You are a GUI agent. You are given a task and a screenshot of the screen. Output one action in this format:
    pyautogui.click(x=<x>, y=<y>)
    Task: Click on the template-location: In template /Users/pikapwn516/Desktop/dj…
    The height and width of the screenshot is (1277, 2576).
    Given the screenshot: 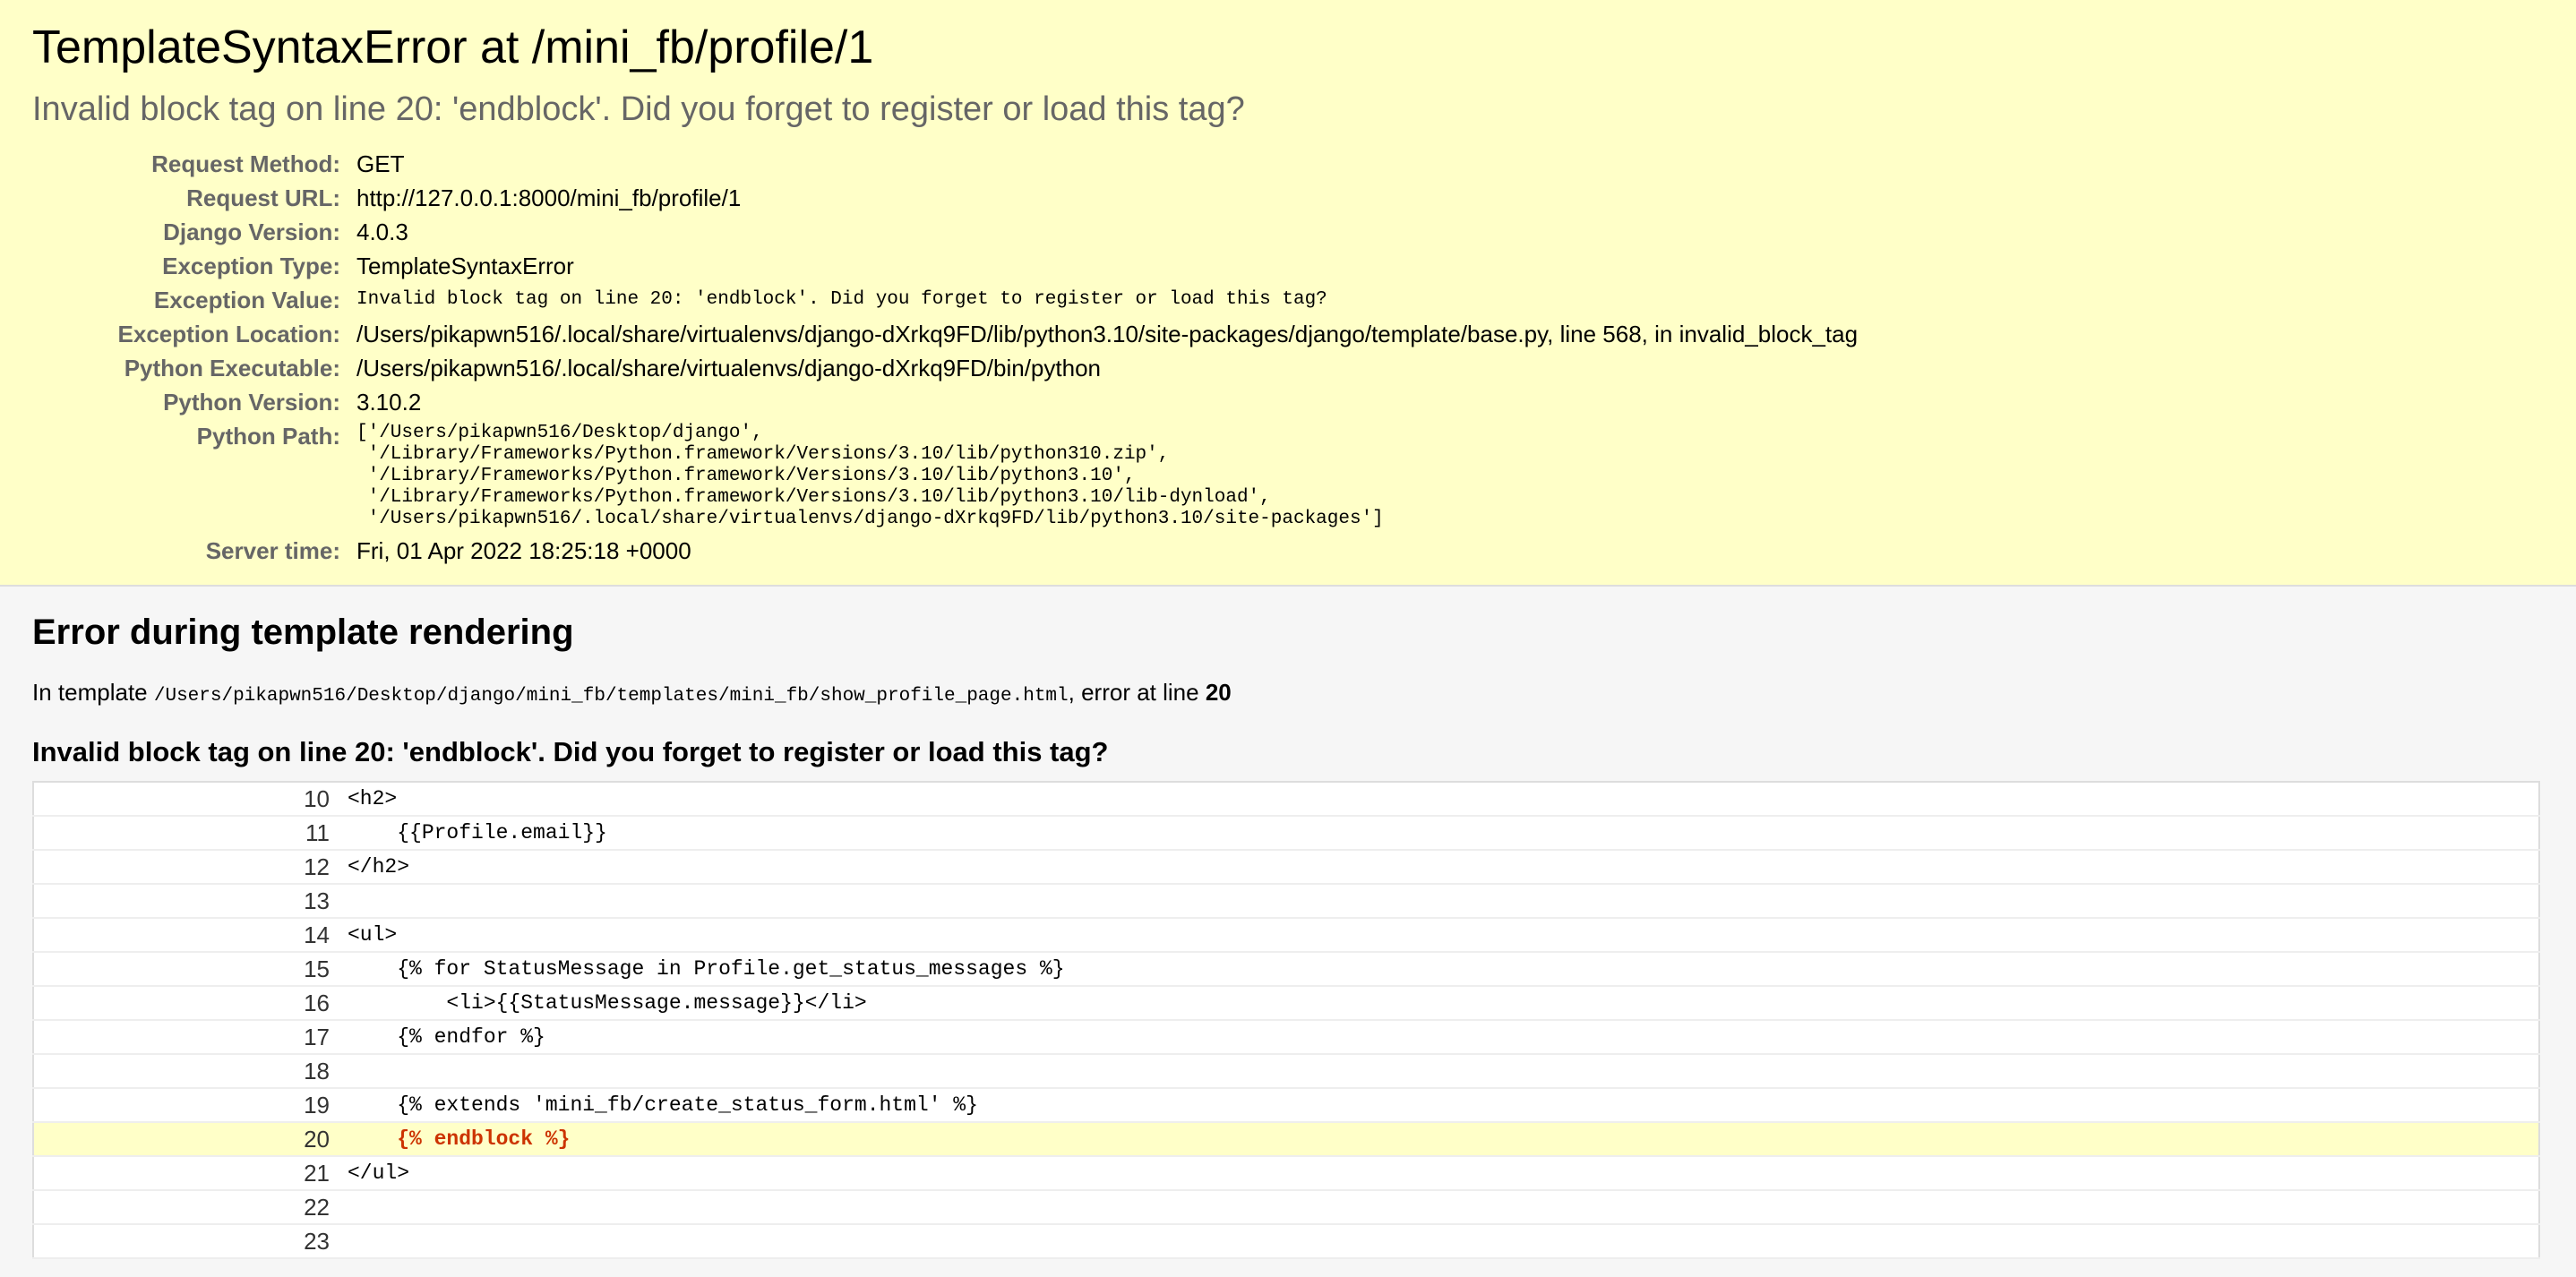 What is the action you would take?
    pyautogui.click(x=1288, y=695)
    